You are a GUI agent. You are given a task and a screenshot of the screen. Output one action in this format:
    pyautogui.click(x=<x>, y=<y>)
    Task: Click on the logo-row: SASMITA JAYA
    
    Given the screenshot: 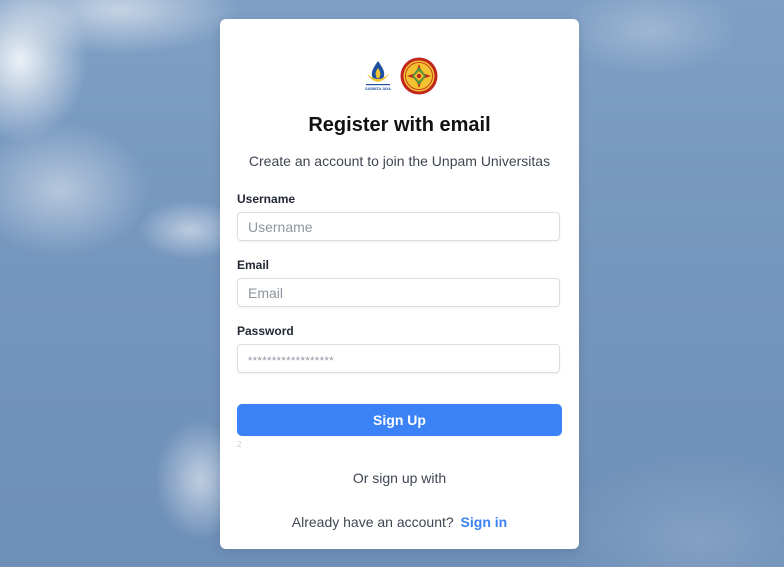 What is the action you would take?
    pyautogui.click(x=399, y=76)
    